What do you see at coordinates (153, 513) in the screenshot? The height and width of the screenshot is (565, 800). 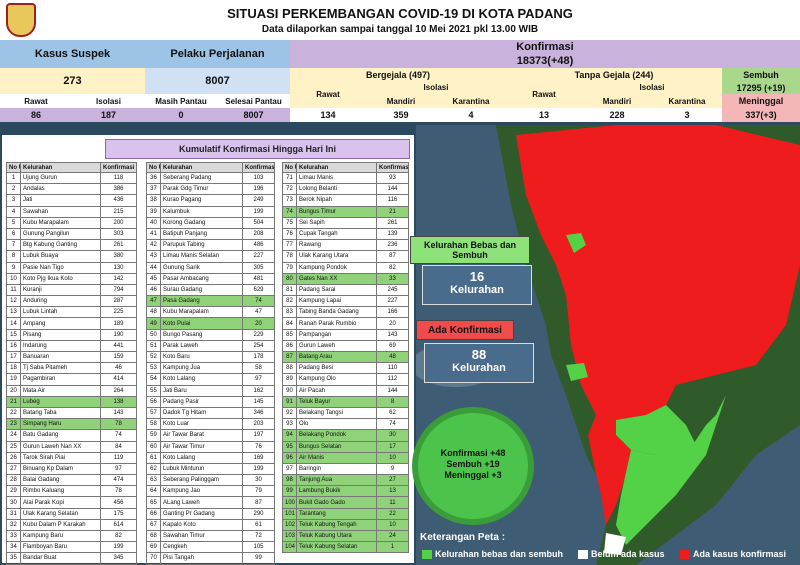 I see `row-number: 66` at bounding box center [153, 513].